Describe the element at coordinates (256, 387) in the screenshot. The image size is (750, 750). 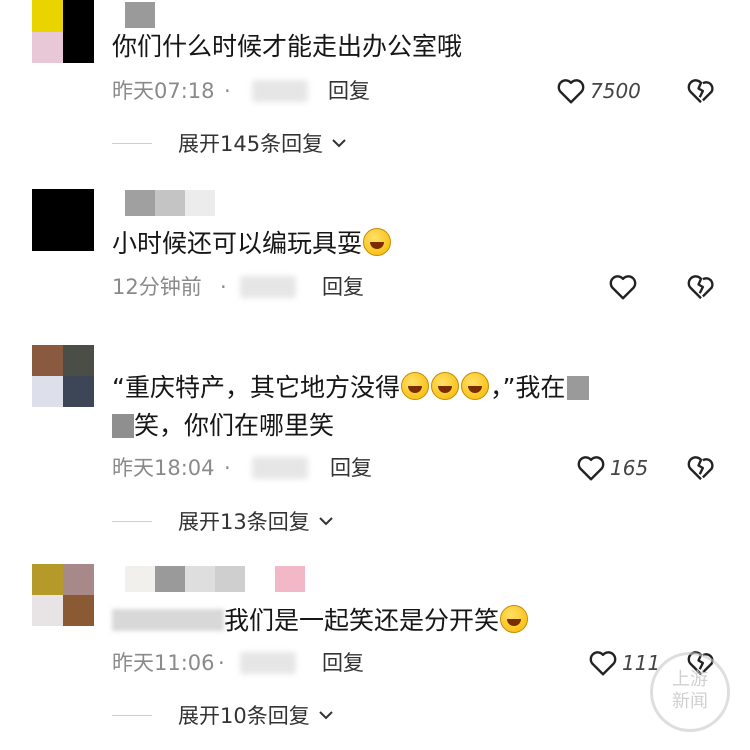
I see `comment-text-line1: “重庆特产，其它地方没得` at that location.